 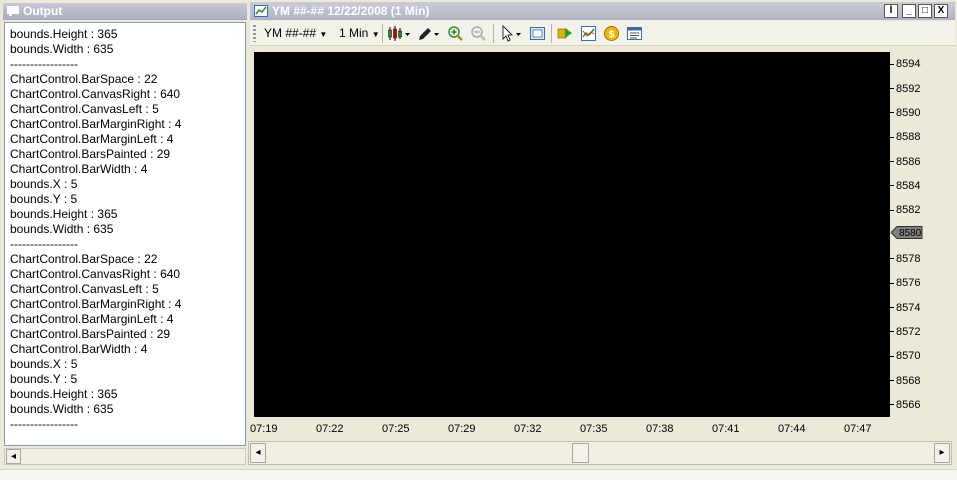 I want to click on y-tick-label: 8584, so click(x=908, y=185).